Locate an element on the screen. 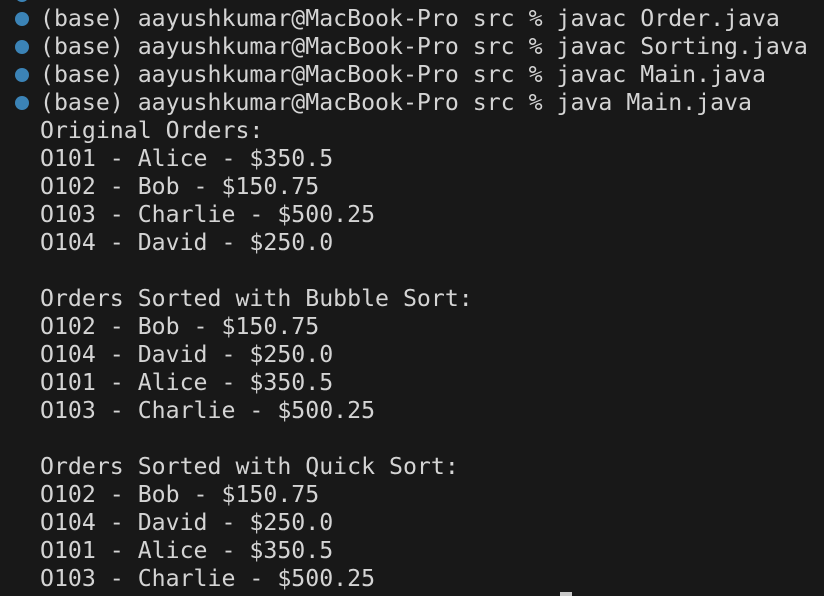 The height and width of the screenshot is (596, 824). command-text: java Main.java is located at coordinates (654, 102).